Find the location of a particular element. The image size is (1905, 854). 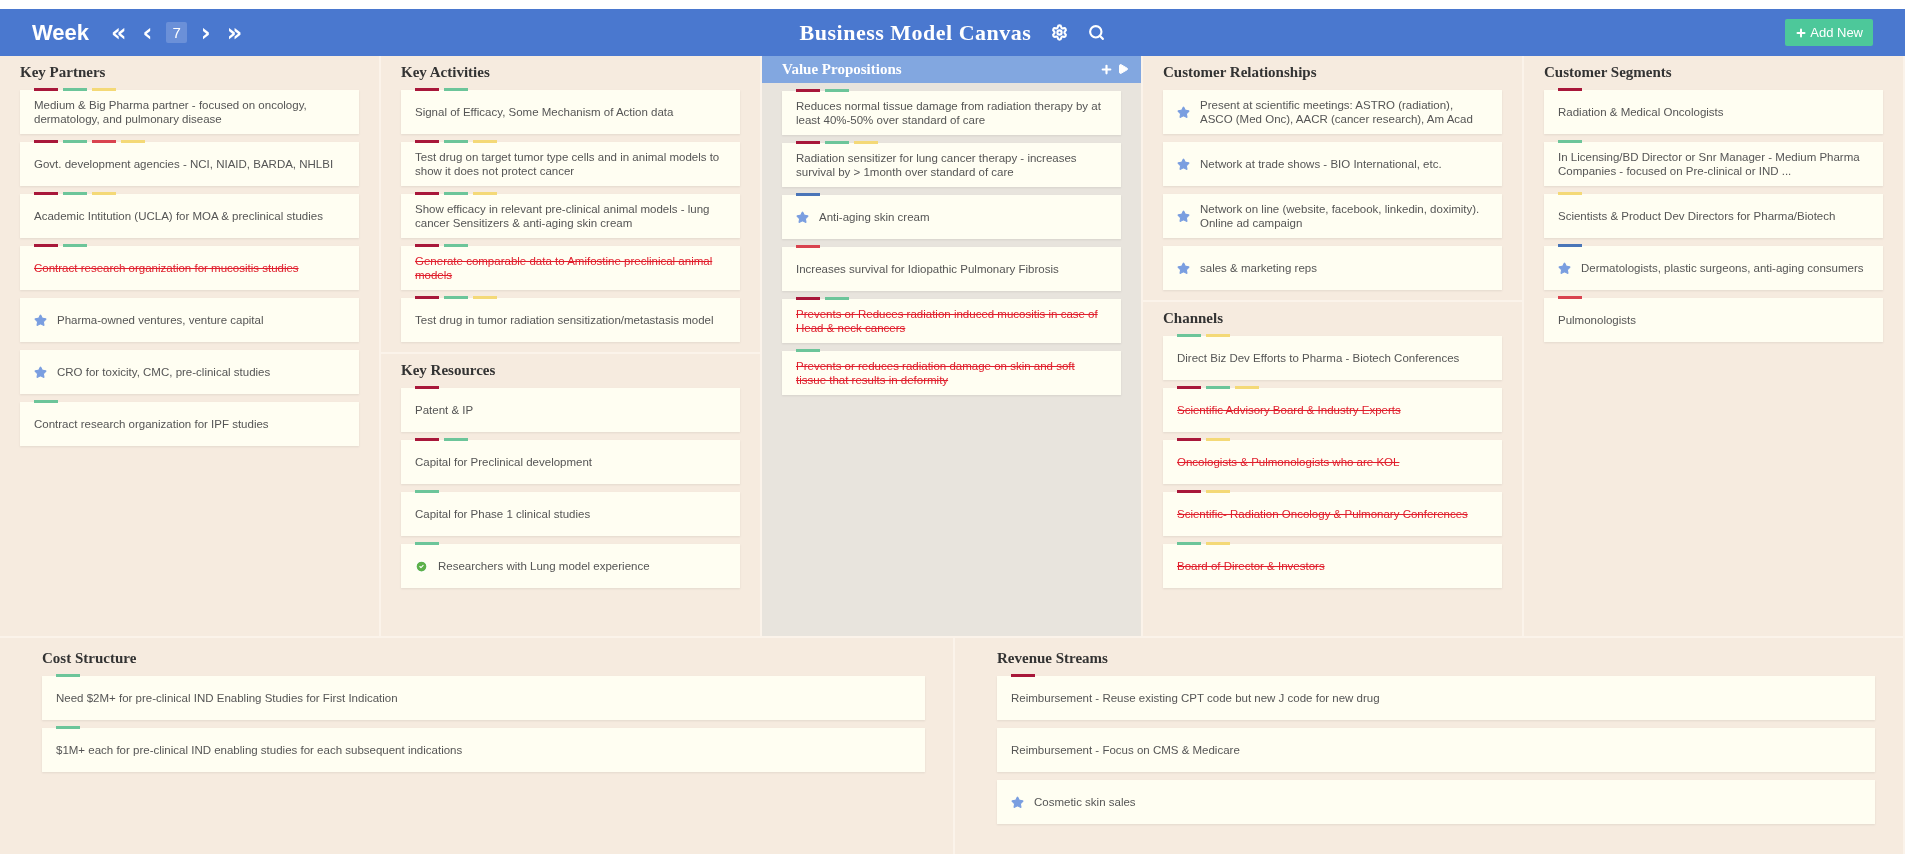

note-card: CRO for toxicity, CMC, pre-clinical studies is located at coordinates (189, 372).